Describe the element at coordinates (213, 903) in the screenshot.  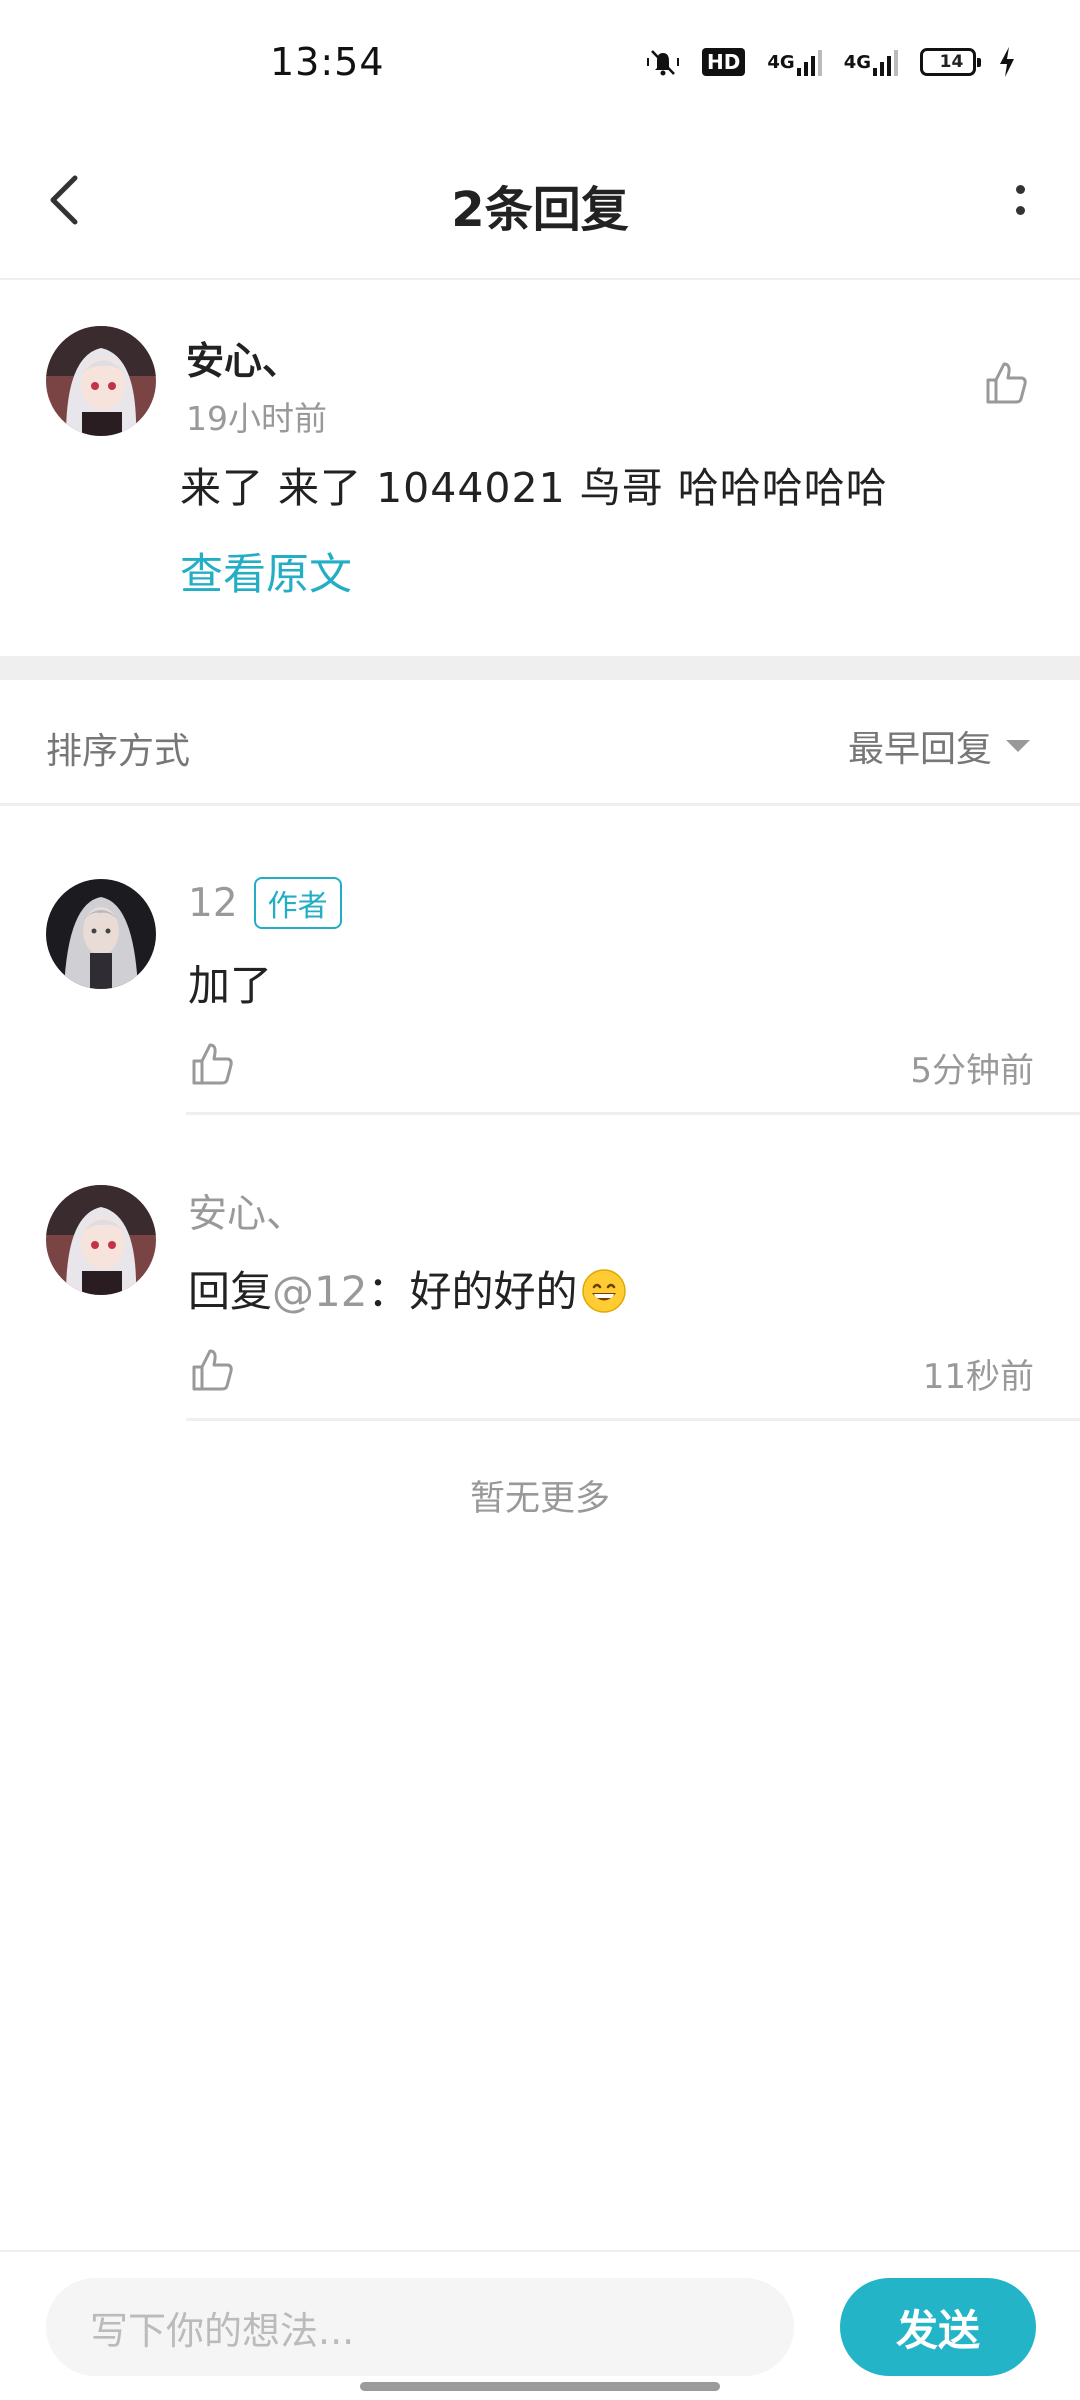
I see `reply-author-name: 12` at that location.